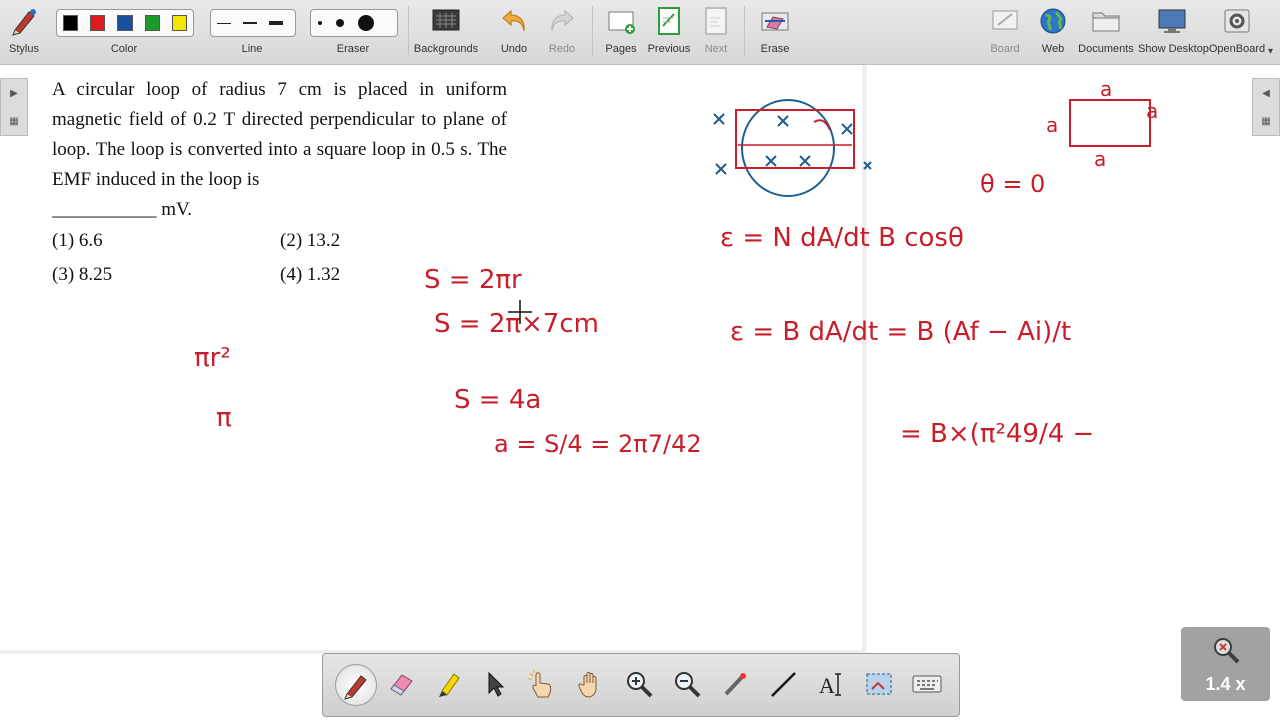  What do you see at coordinates (310, 240) in the screenshot?
I see `option-2: (2) 13.2` at bounding box center [310, 240].